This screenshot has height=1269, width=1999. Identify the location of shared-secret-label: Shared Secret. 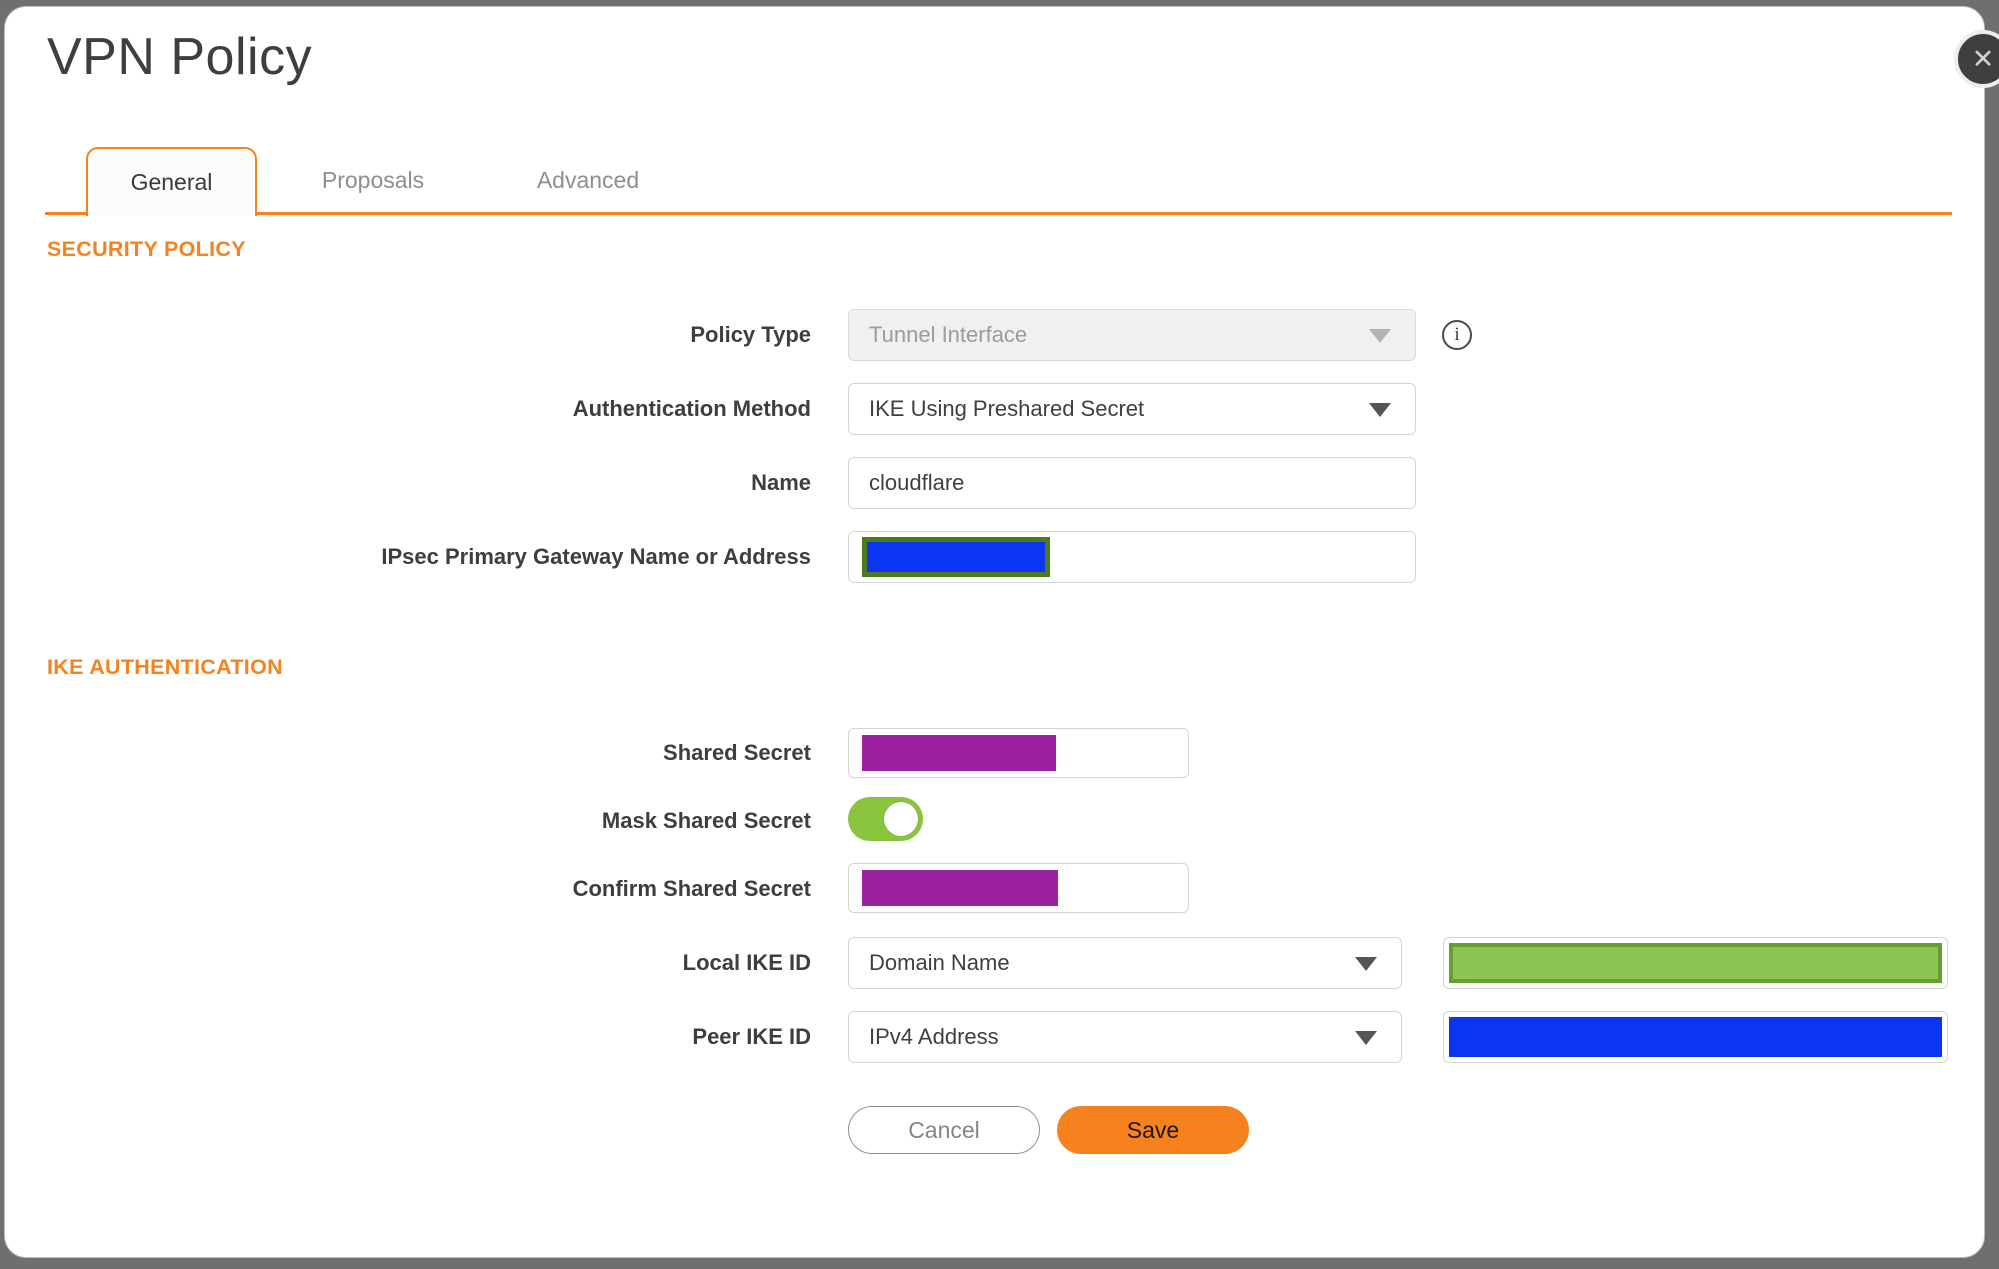
(737, 752).